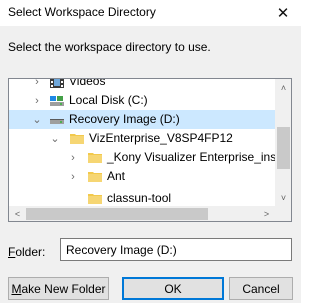 The width and height of the screenshot is (320, 303). Describe the element at coordinates (116, 176) in the screenshot. I see `tree-item-label: Ant` at that location.